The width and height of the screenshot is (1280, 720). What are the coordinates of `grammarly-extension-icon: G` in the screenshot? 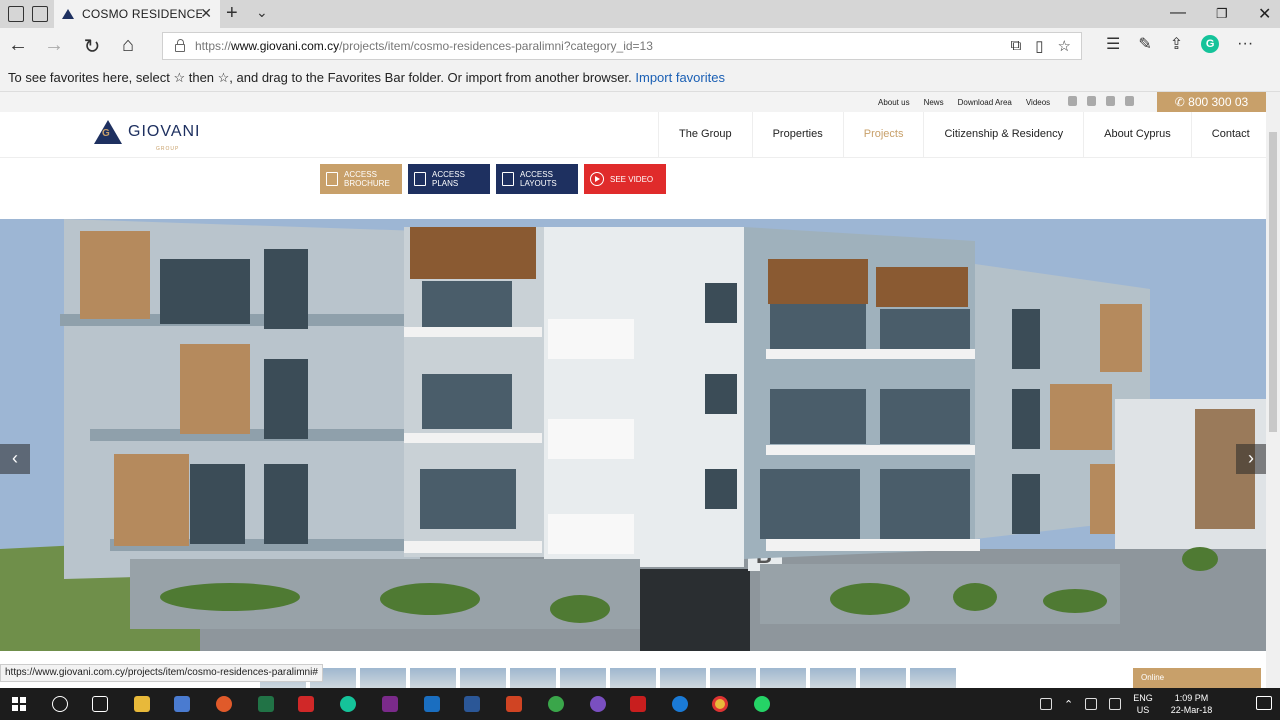 It's located at (1210, 44).